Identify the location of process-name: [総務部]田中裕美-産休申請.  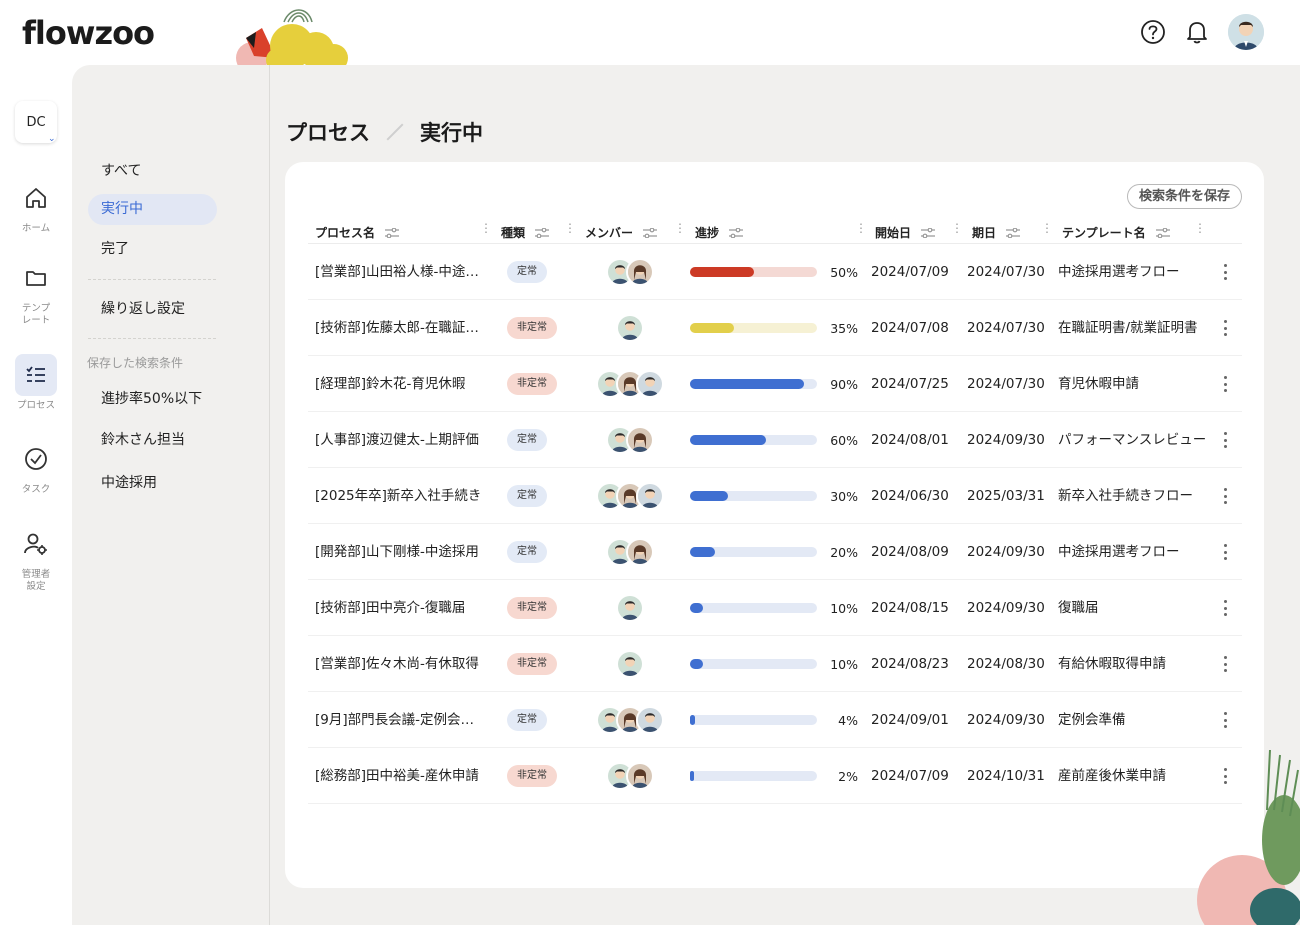
(400, 776).